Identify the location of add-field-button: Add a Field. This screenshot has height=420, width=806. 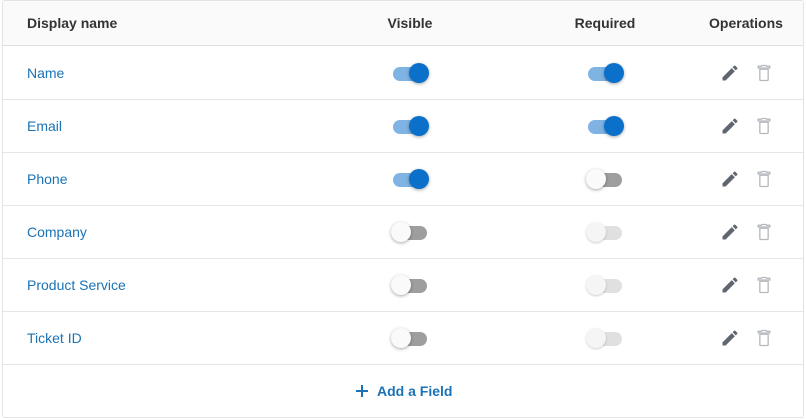
(403, 391).